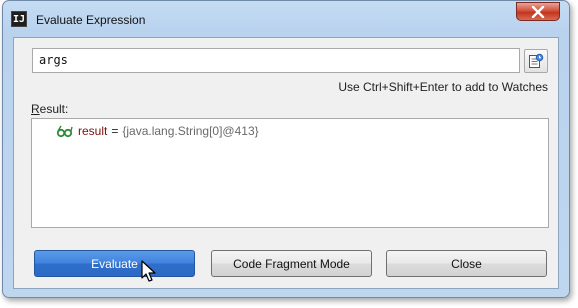 The image size is (578, 308). I want to click on arrow-cursor-icon, so click(148, 271).